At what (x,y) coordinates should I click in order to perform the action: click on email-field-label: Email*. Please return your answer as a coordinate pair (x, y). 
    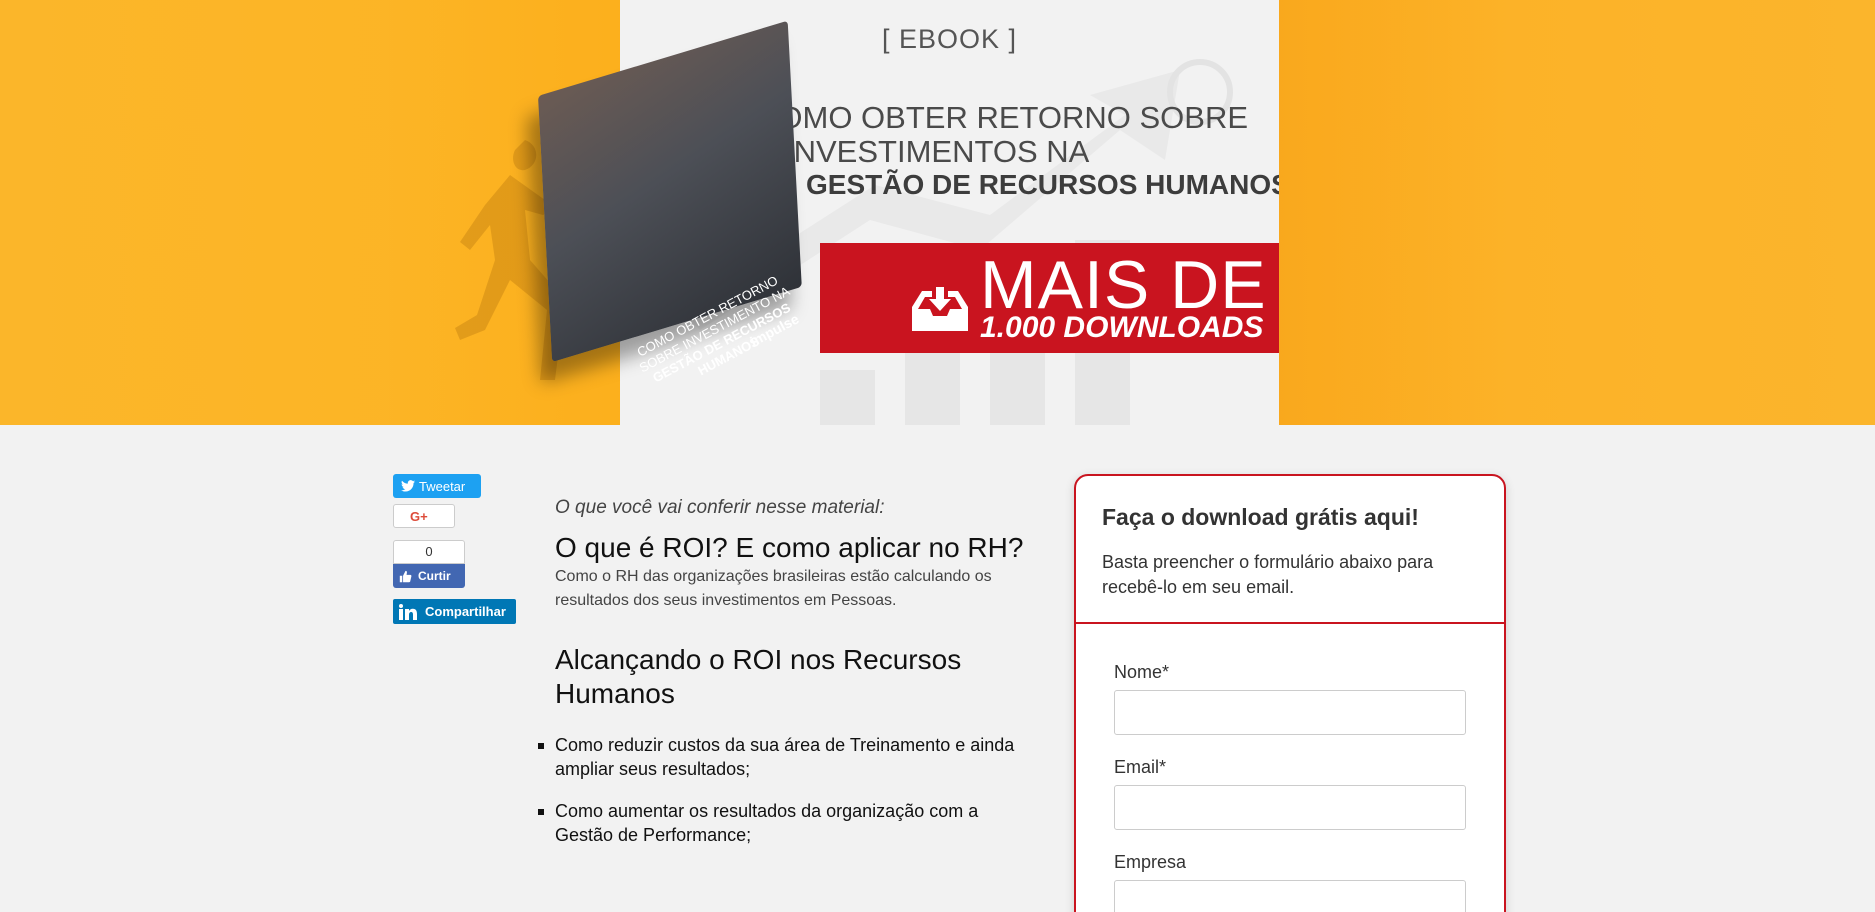
    Looking at the image, I should click on (1140, 767).